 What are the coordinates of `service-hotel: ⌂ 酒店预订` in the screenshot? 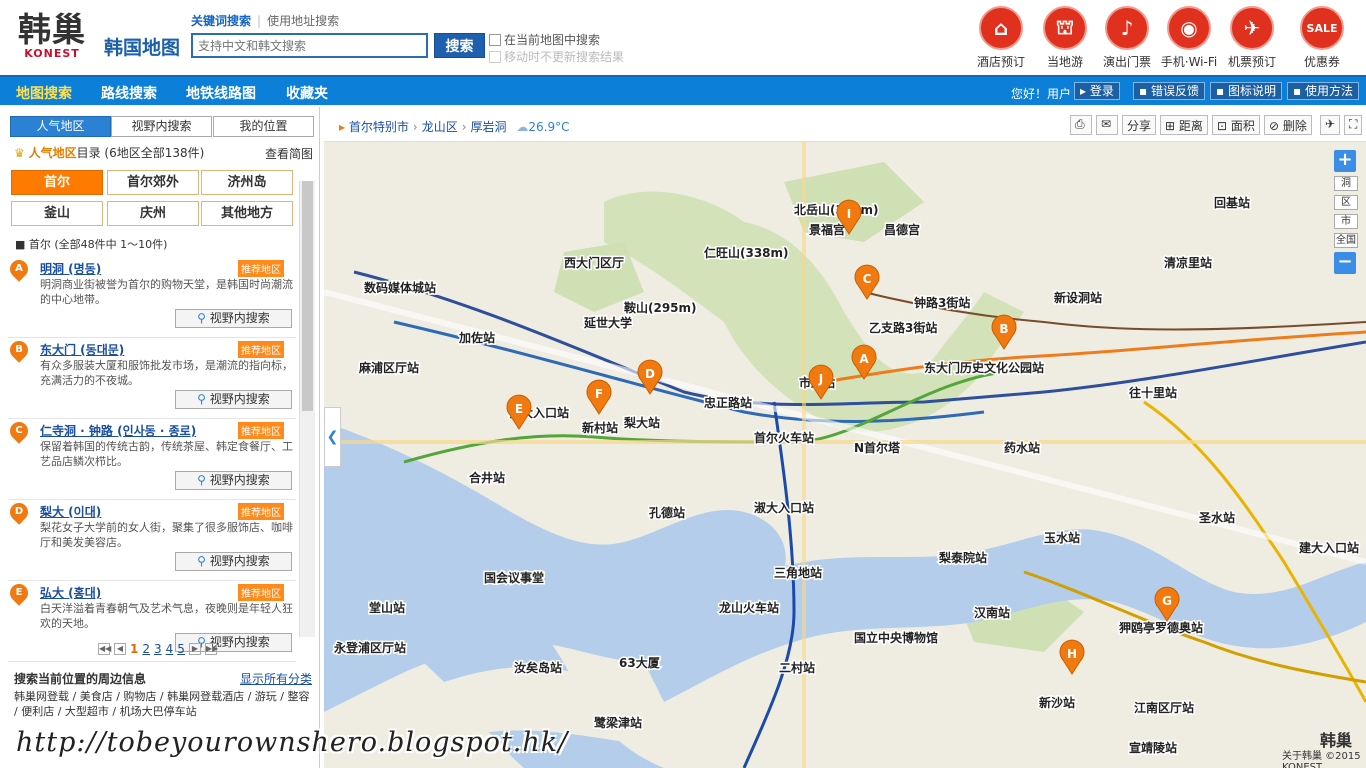 It's located at (1001, 38).